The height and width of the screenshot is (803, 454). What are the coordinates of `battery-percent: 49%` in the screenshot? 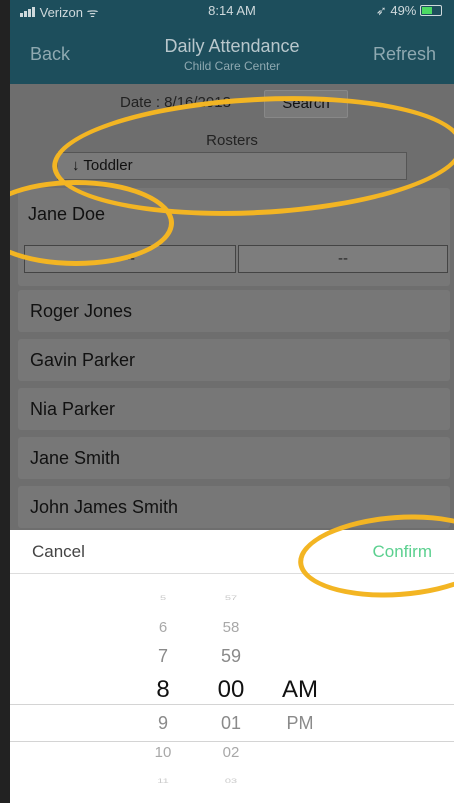 It's located at (403, 10).